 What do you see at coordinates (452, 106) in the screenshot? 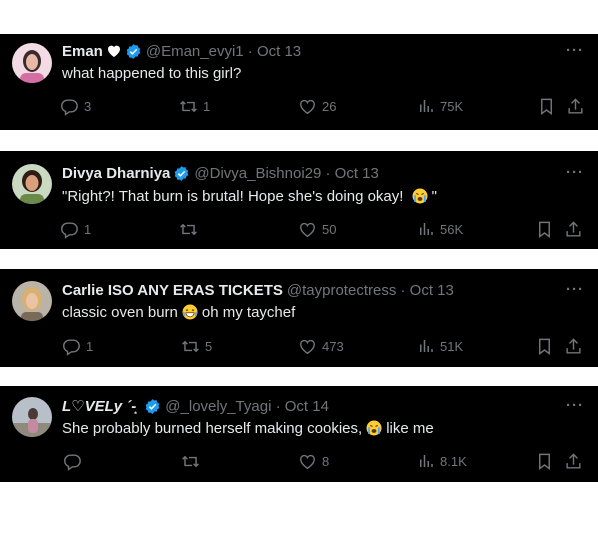
I see `views-count: 75K` at bounding box center [452, 106].